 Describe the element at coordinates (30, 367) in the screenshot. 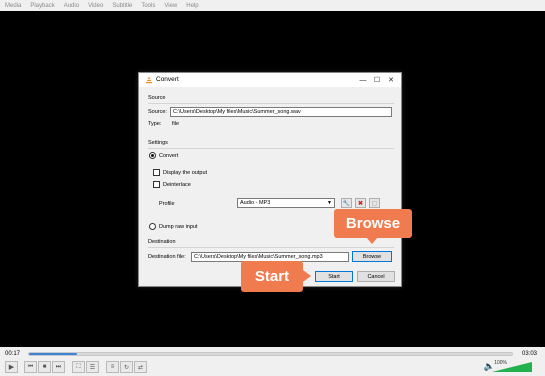

I see `previous-icon: ⏮` at that location.